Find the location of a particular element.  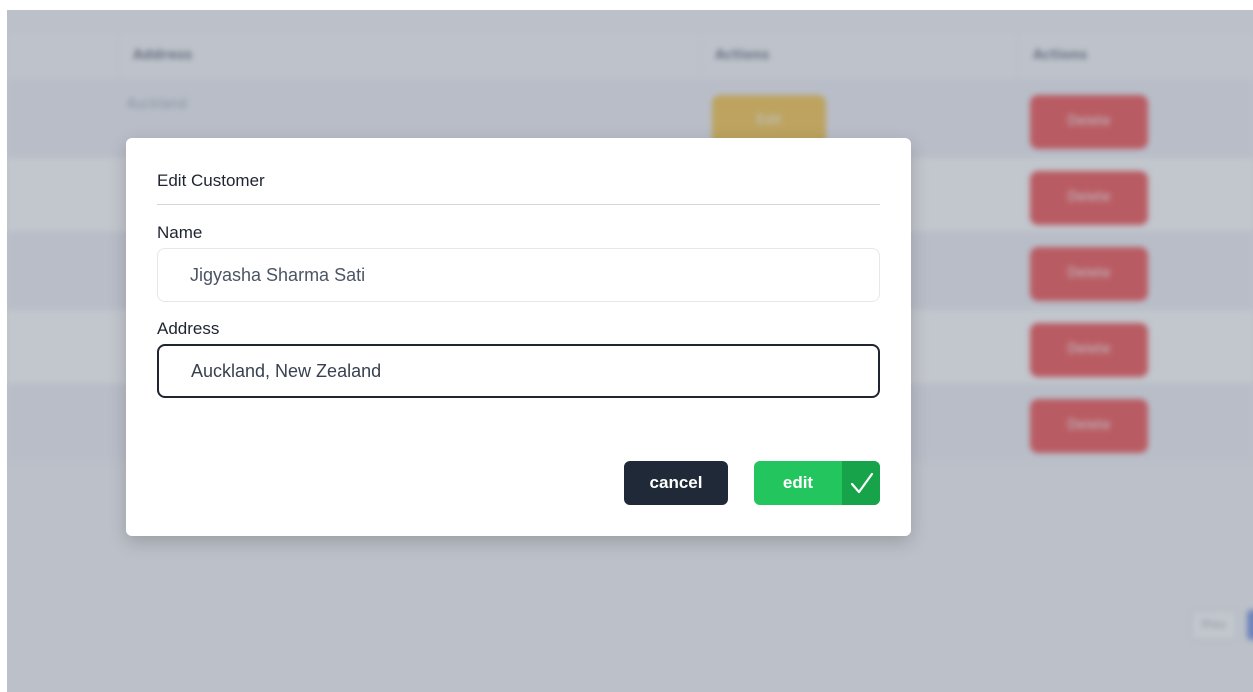

edit-button: edit is located at coordinates (817, 483).